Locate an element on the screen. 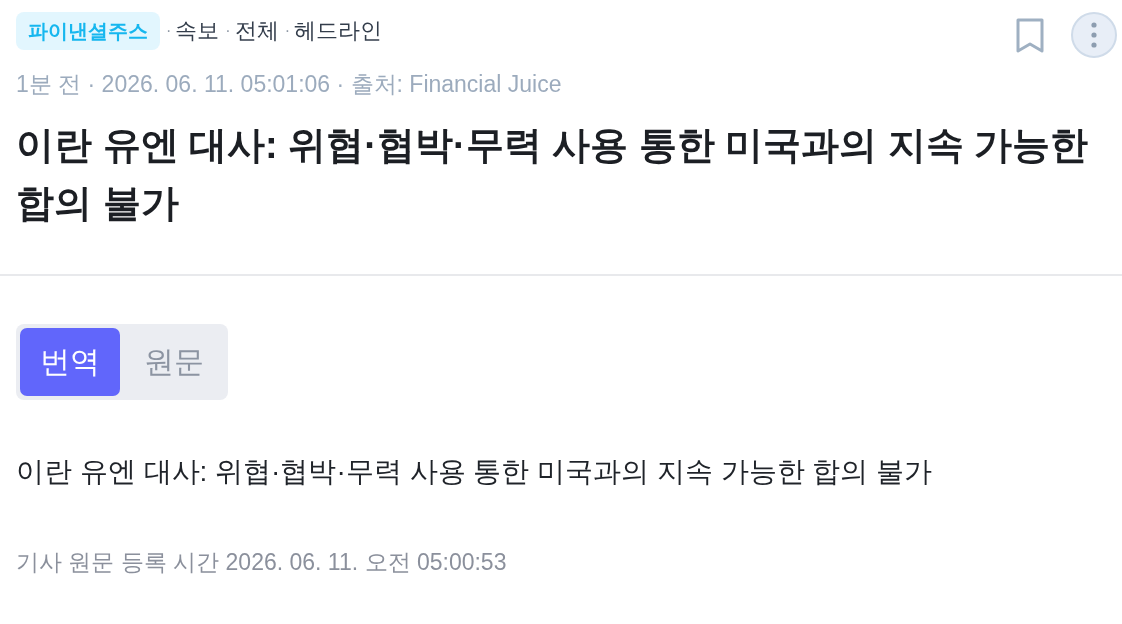  category-link: 전체 is located at coordinates (256, 31).